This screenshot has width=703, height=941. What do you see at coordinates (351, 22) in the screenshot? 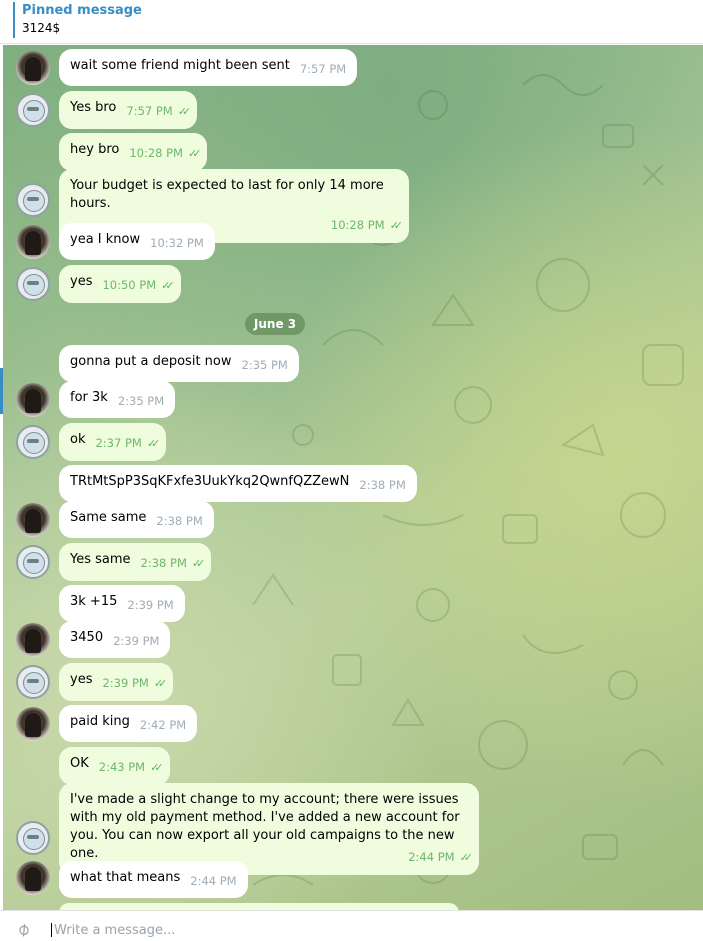
I see `pinned-message-bar: Pinned message 3124$` at bounding box center [351, 22].